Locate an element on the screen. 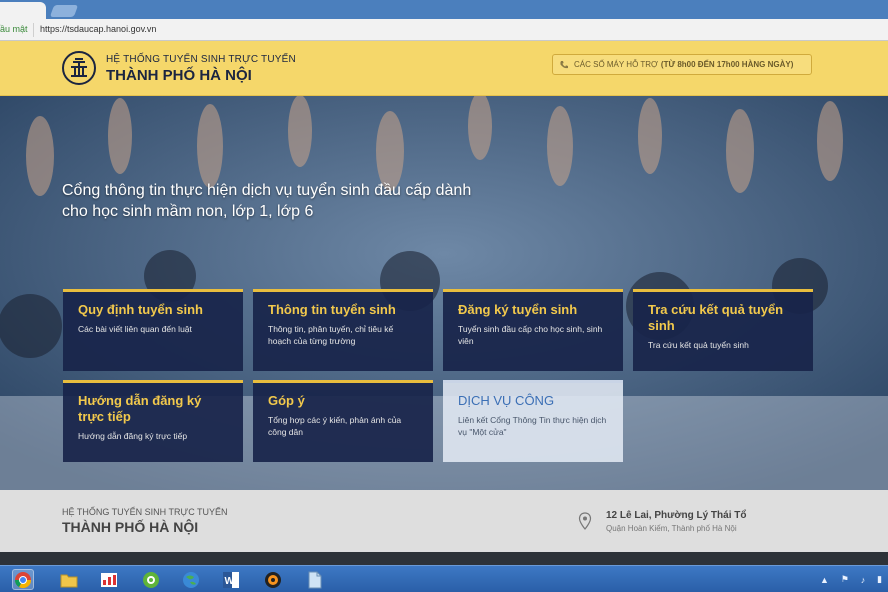 The width and height of the screenshot is (888, 592). card-title: Thông tin tuyển sinh is located at coordinates (332, 309).